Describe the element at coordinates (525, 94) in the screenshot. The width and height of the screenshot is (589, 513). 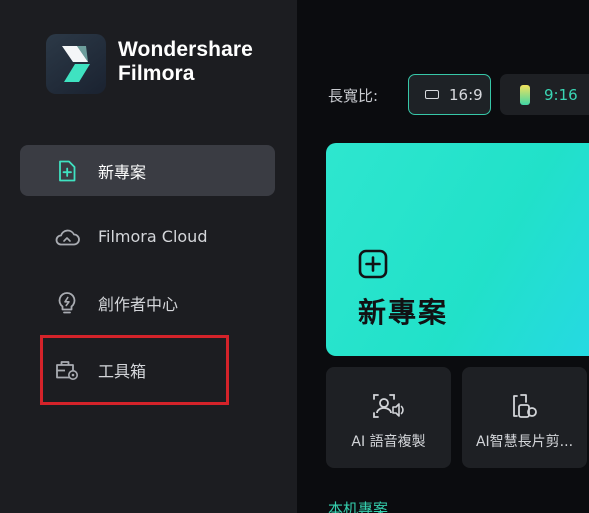
I see `portrait-ratio-icon` at that location.